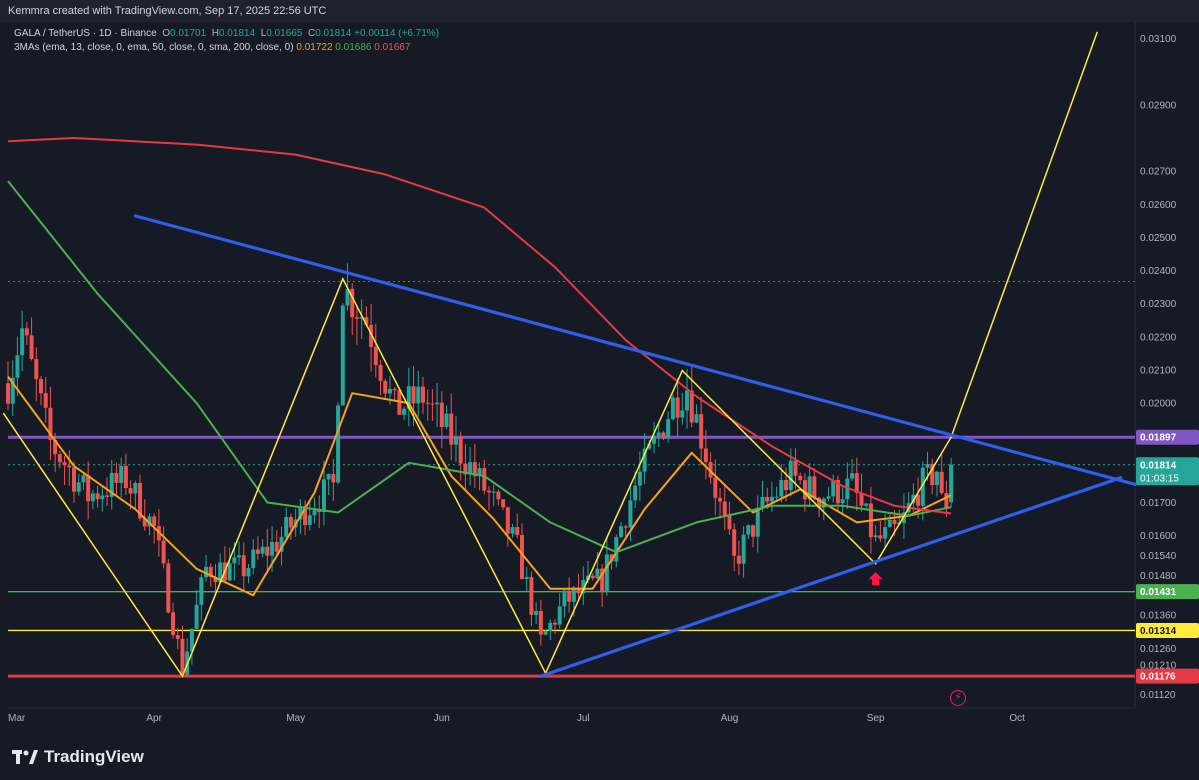 This screenshot has height=780, width=1199. What do you see at coordinates (295, 718) in the screenshot?
I see `time-tick-label: May` at bounding box center [295, 718].